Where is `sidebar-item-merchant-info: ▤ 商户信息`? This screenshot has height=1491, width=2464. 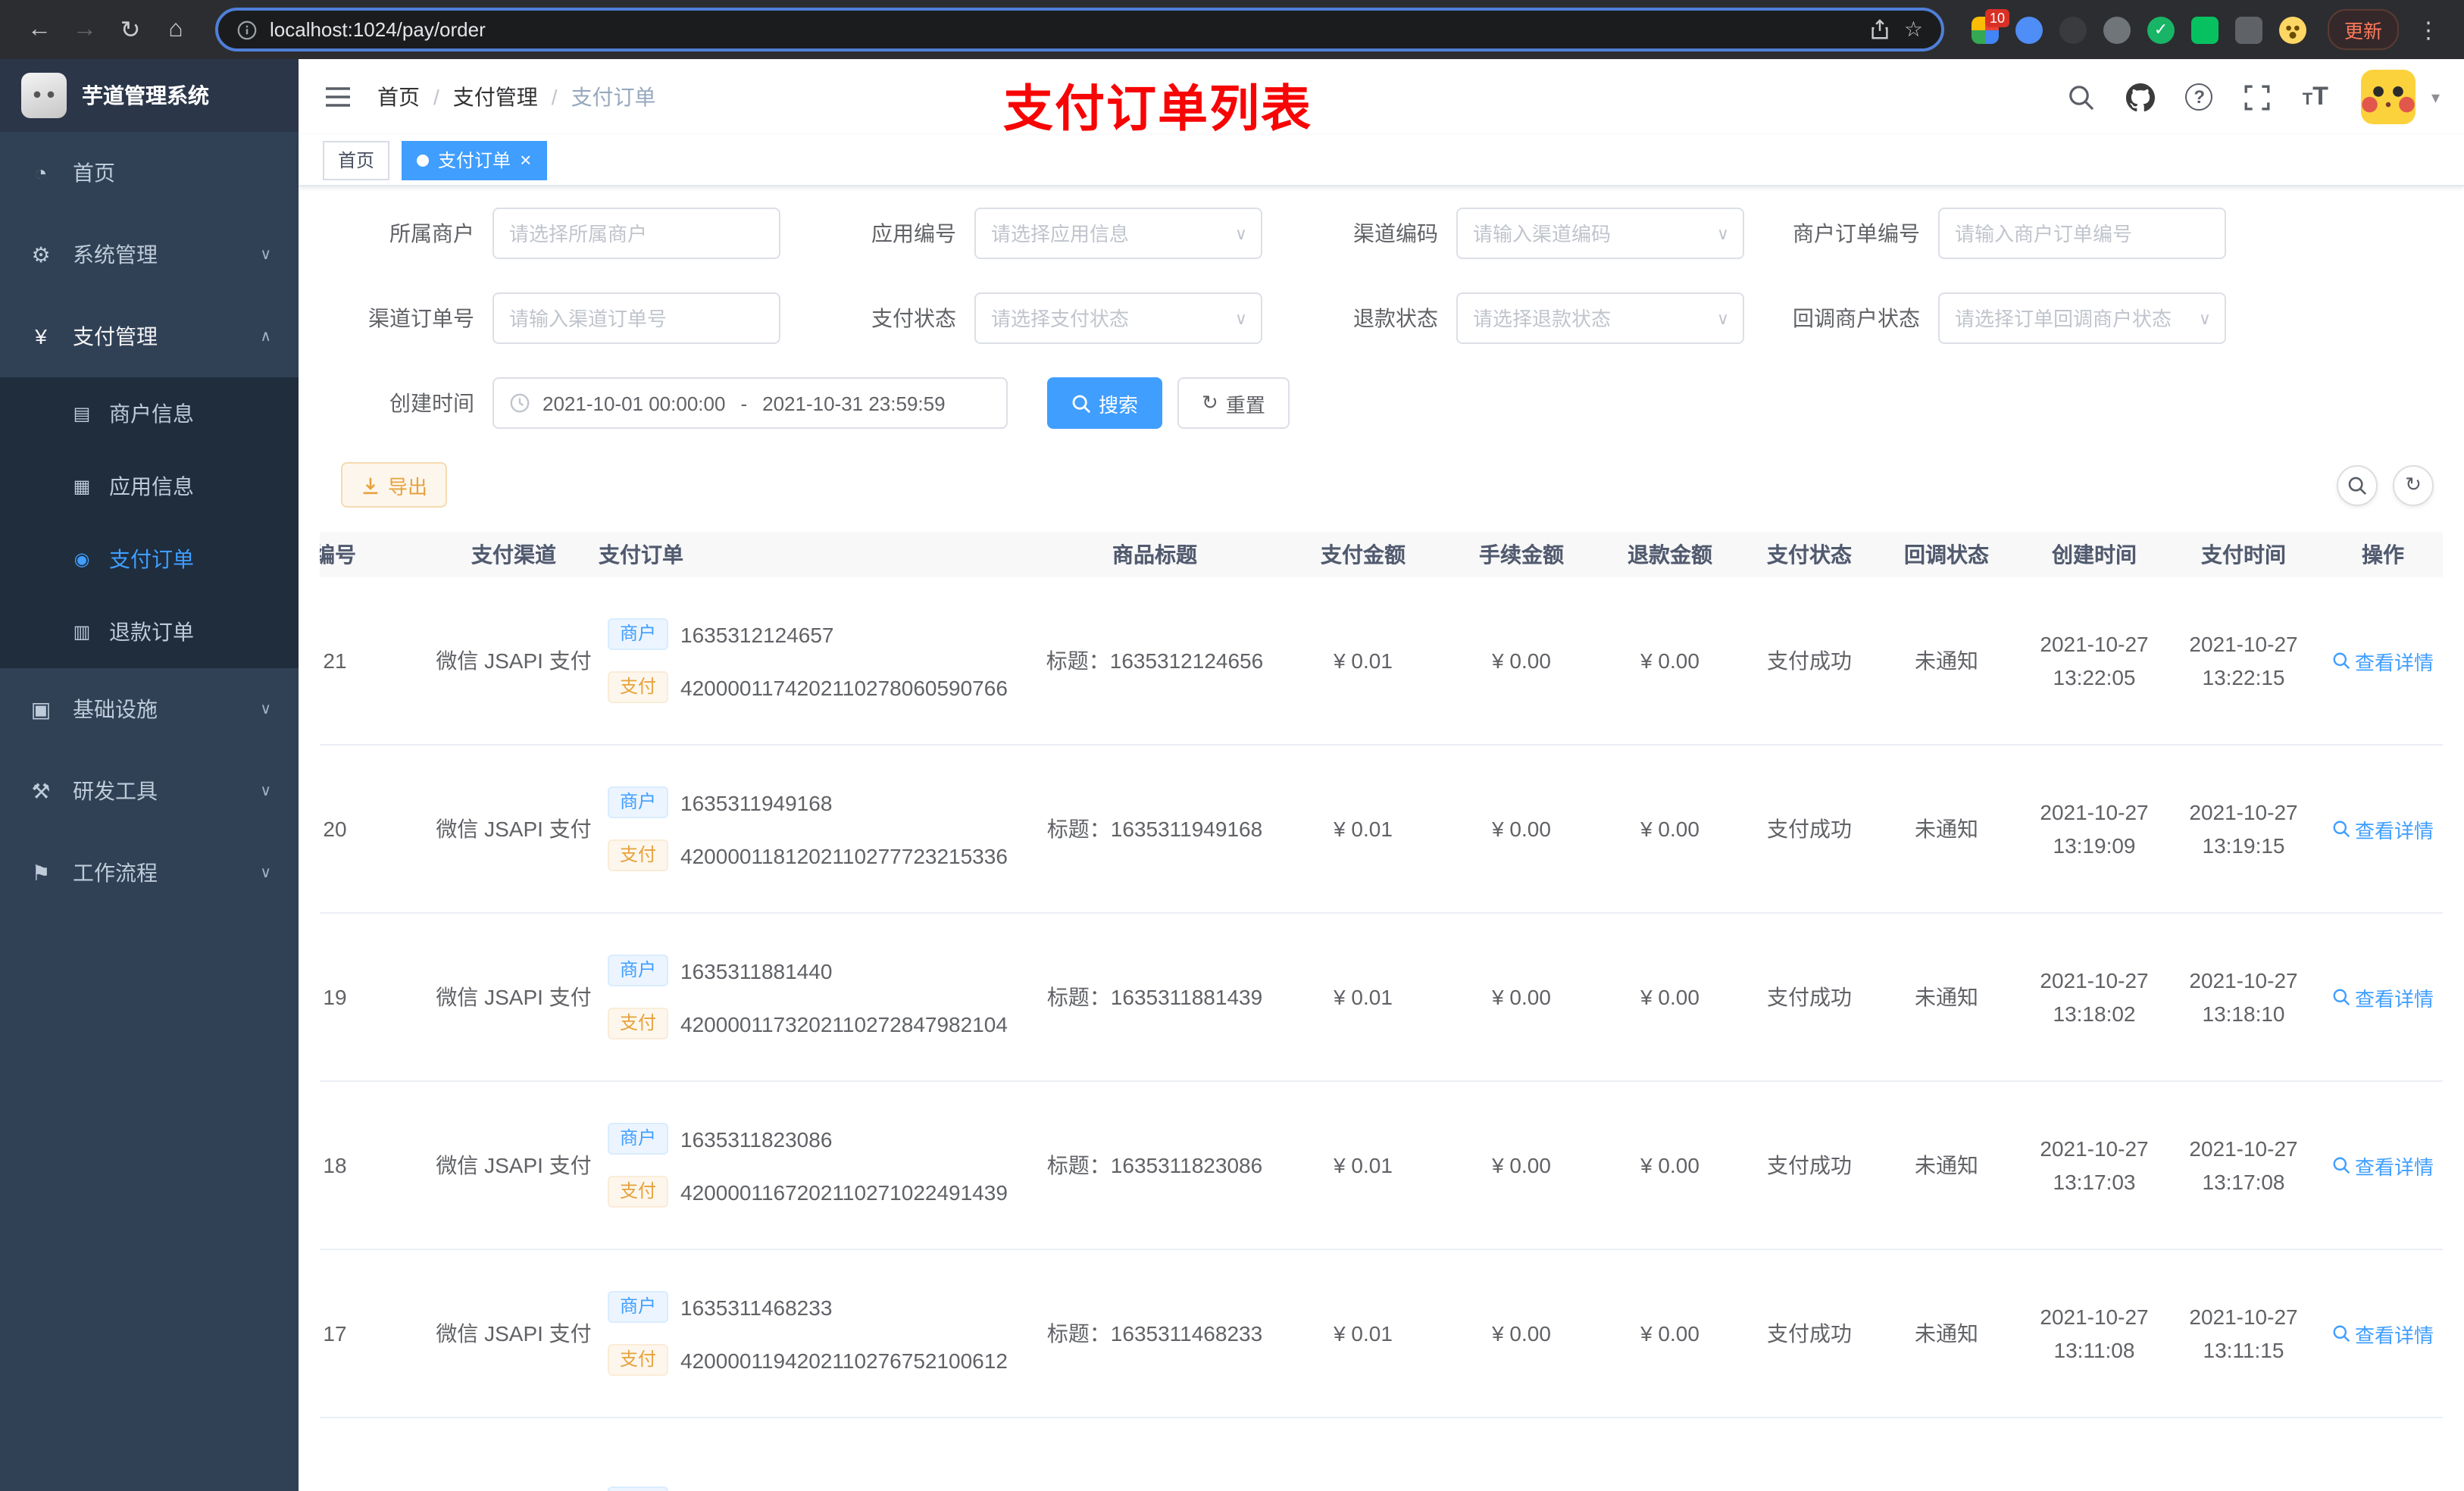 sidebar-item-merchant-info: ▤ 商户信息 is located at coordinates (149, 413).